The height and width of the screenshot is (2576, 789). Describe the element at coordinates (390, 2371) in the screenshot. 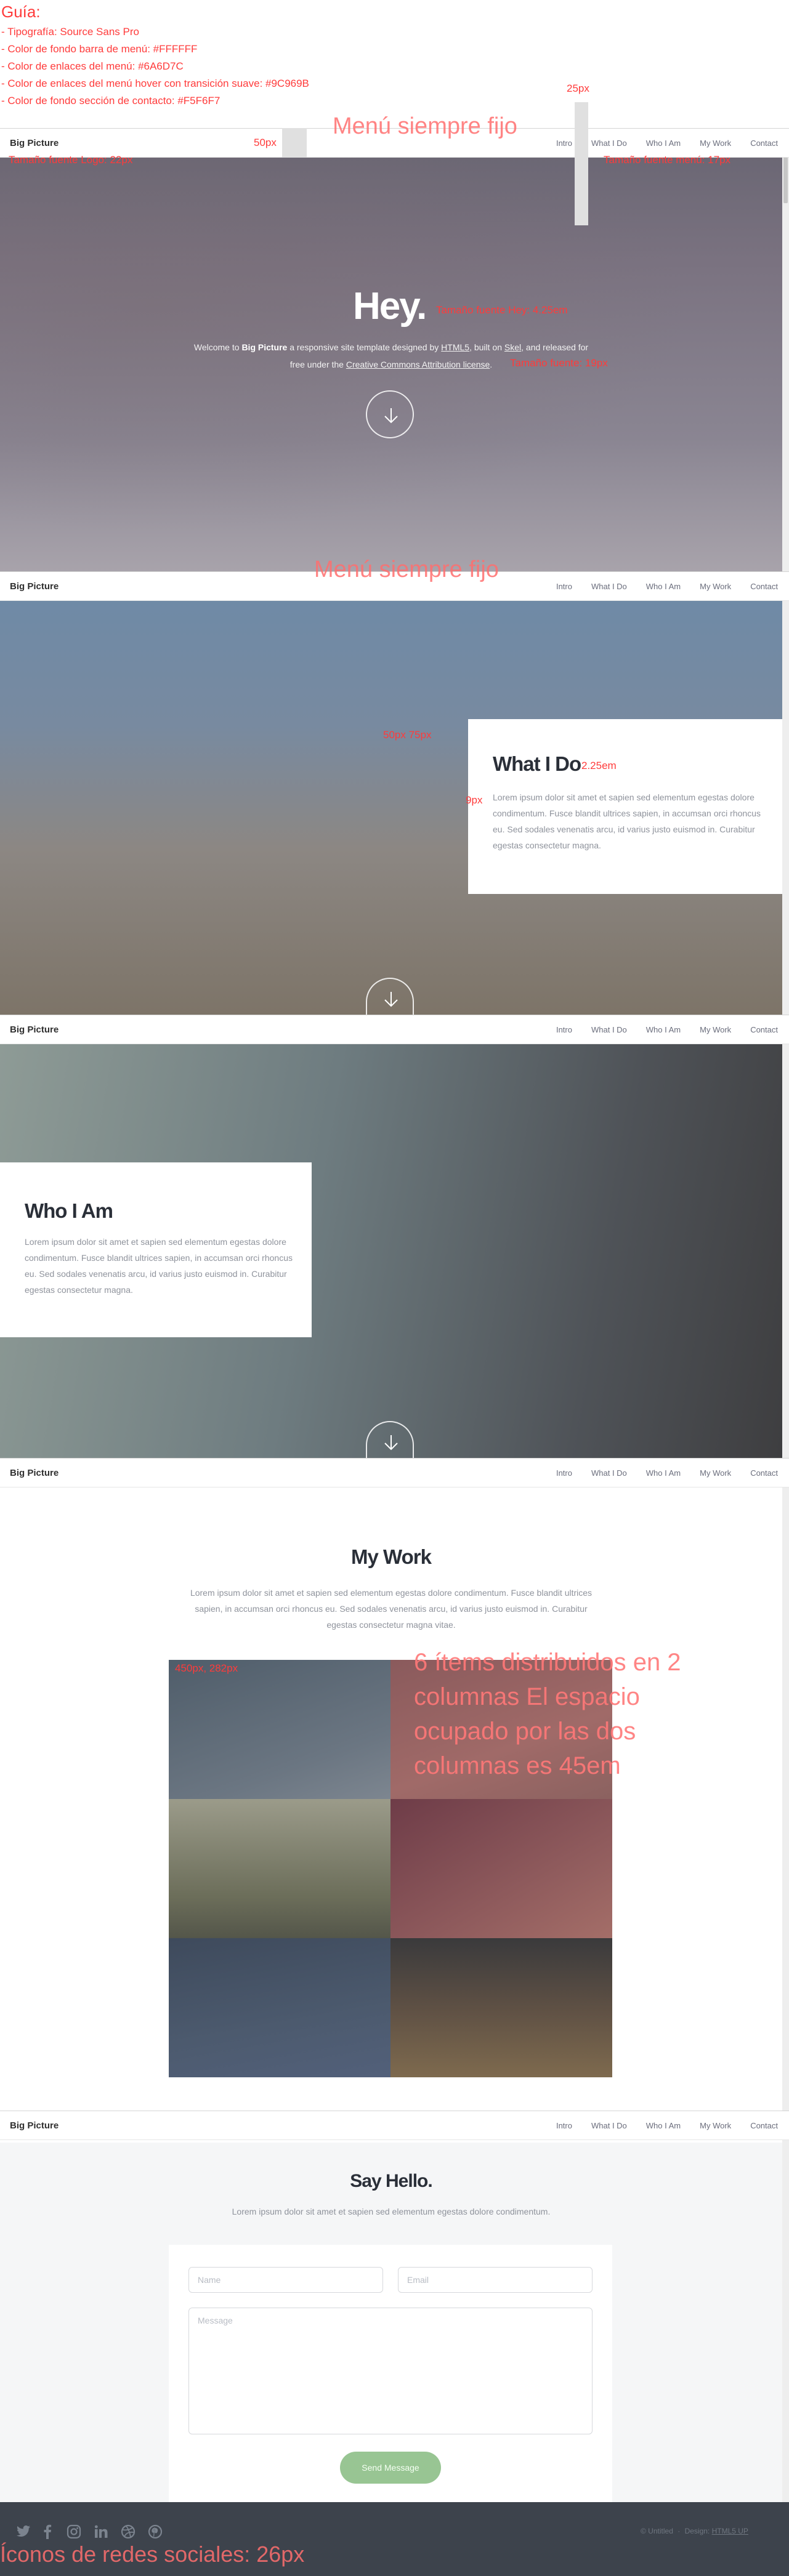

I see `message-textarea: Message` at that location.